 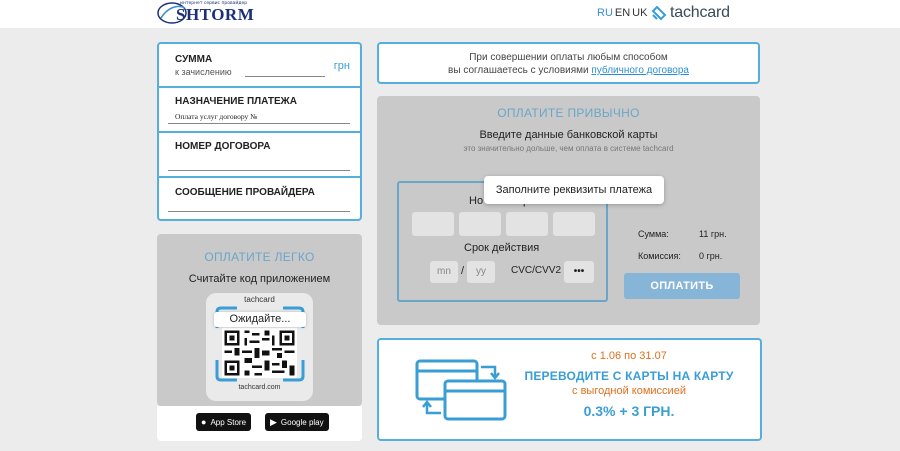 What do you see at coordinates (259, 299) in the screenshot?
I see `qr-brand-top: tachcard` at bounding box center [259, 299].